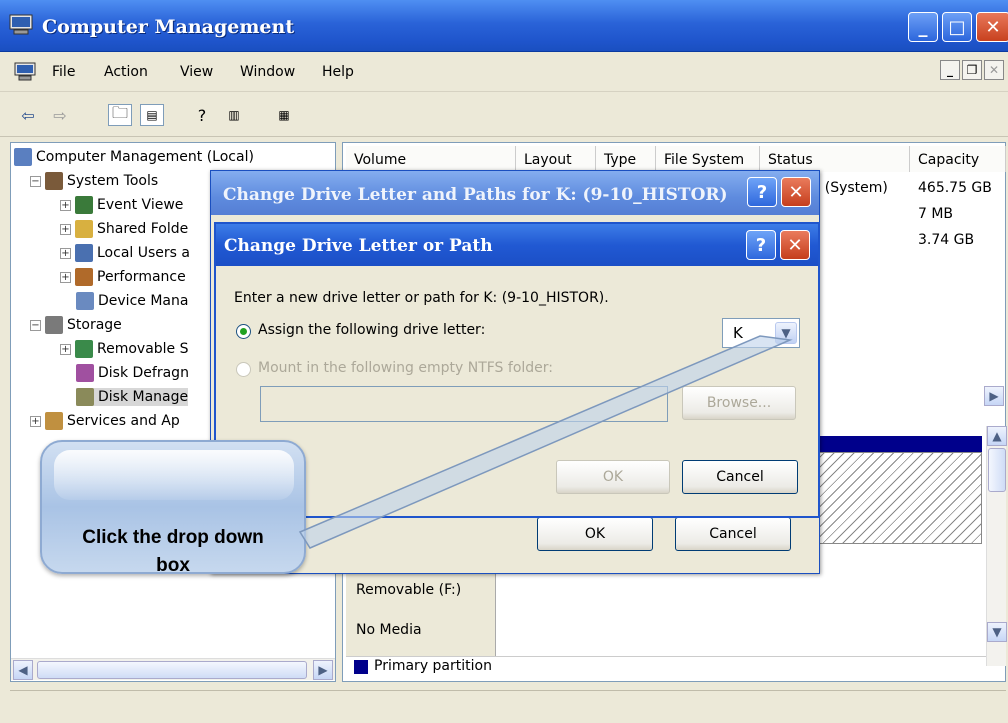 This screenshot has height=723, width=1008. Describe the element at coordinates (284, 115) in the screenshot. I see `properties-icon: ▦` at that location.